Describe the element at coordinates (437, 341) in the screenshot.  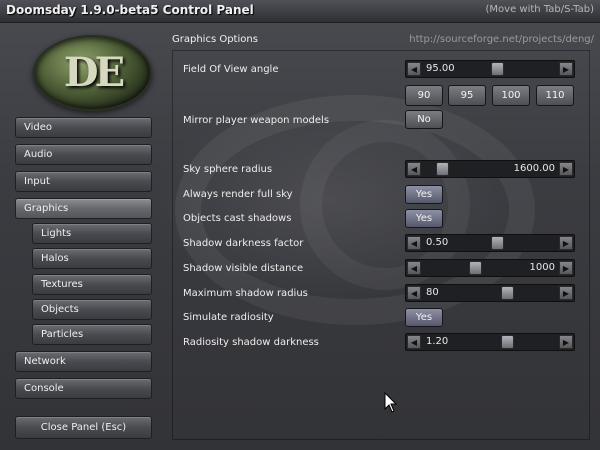
I see `radiosity-darkness-value: 1.20` at that location.